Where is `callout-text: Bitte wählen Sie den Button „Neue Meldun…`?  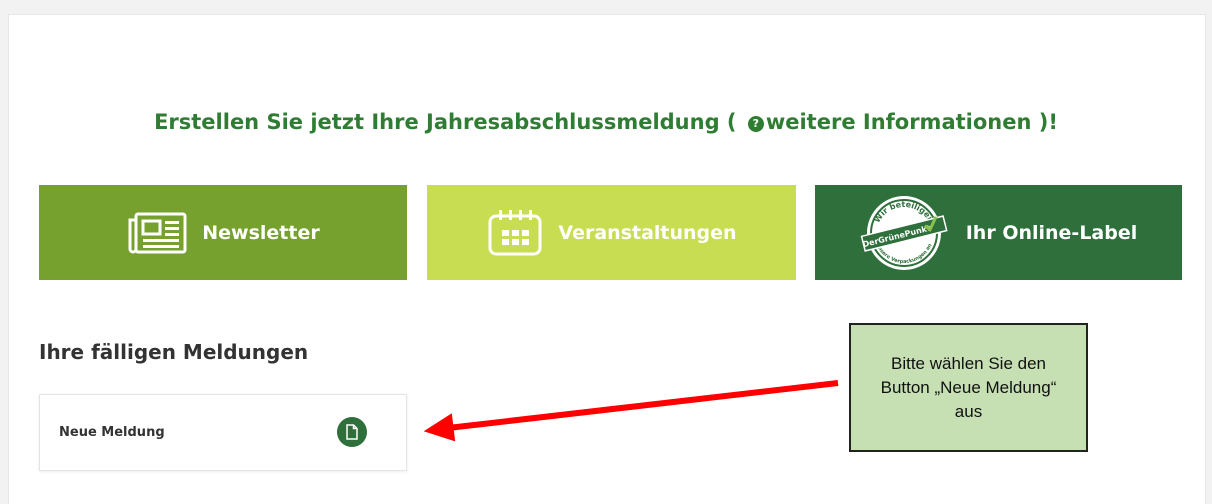 callout-text: Bitte wählen Sie den Button „Neue Meldun… is located at coordinates (968, 387).